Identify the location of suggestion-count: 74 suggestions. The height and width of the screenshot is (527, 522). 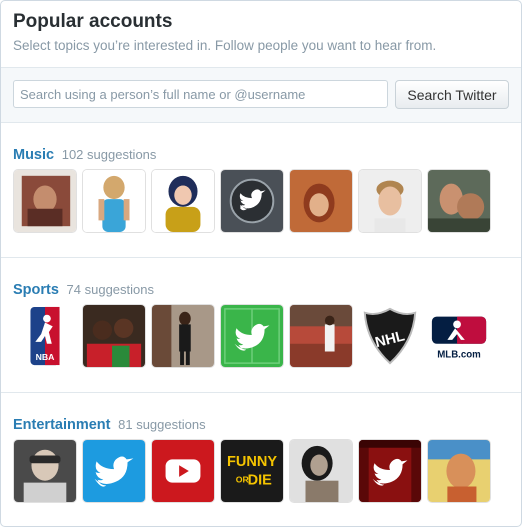
(110, 289).